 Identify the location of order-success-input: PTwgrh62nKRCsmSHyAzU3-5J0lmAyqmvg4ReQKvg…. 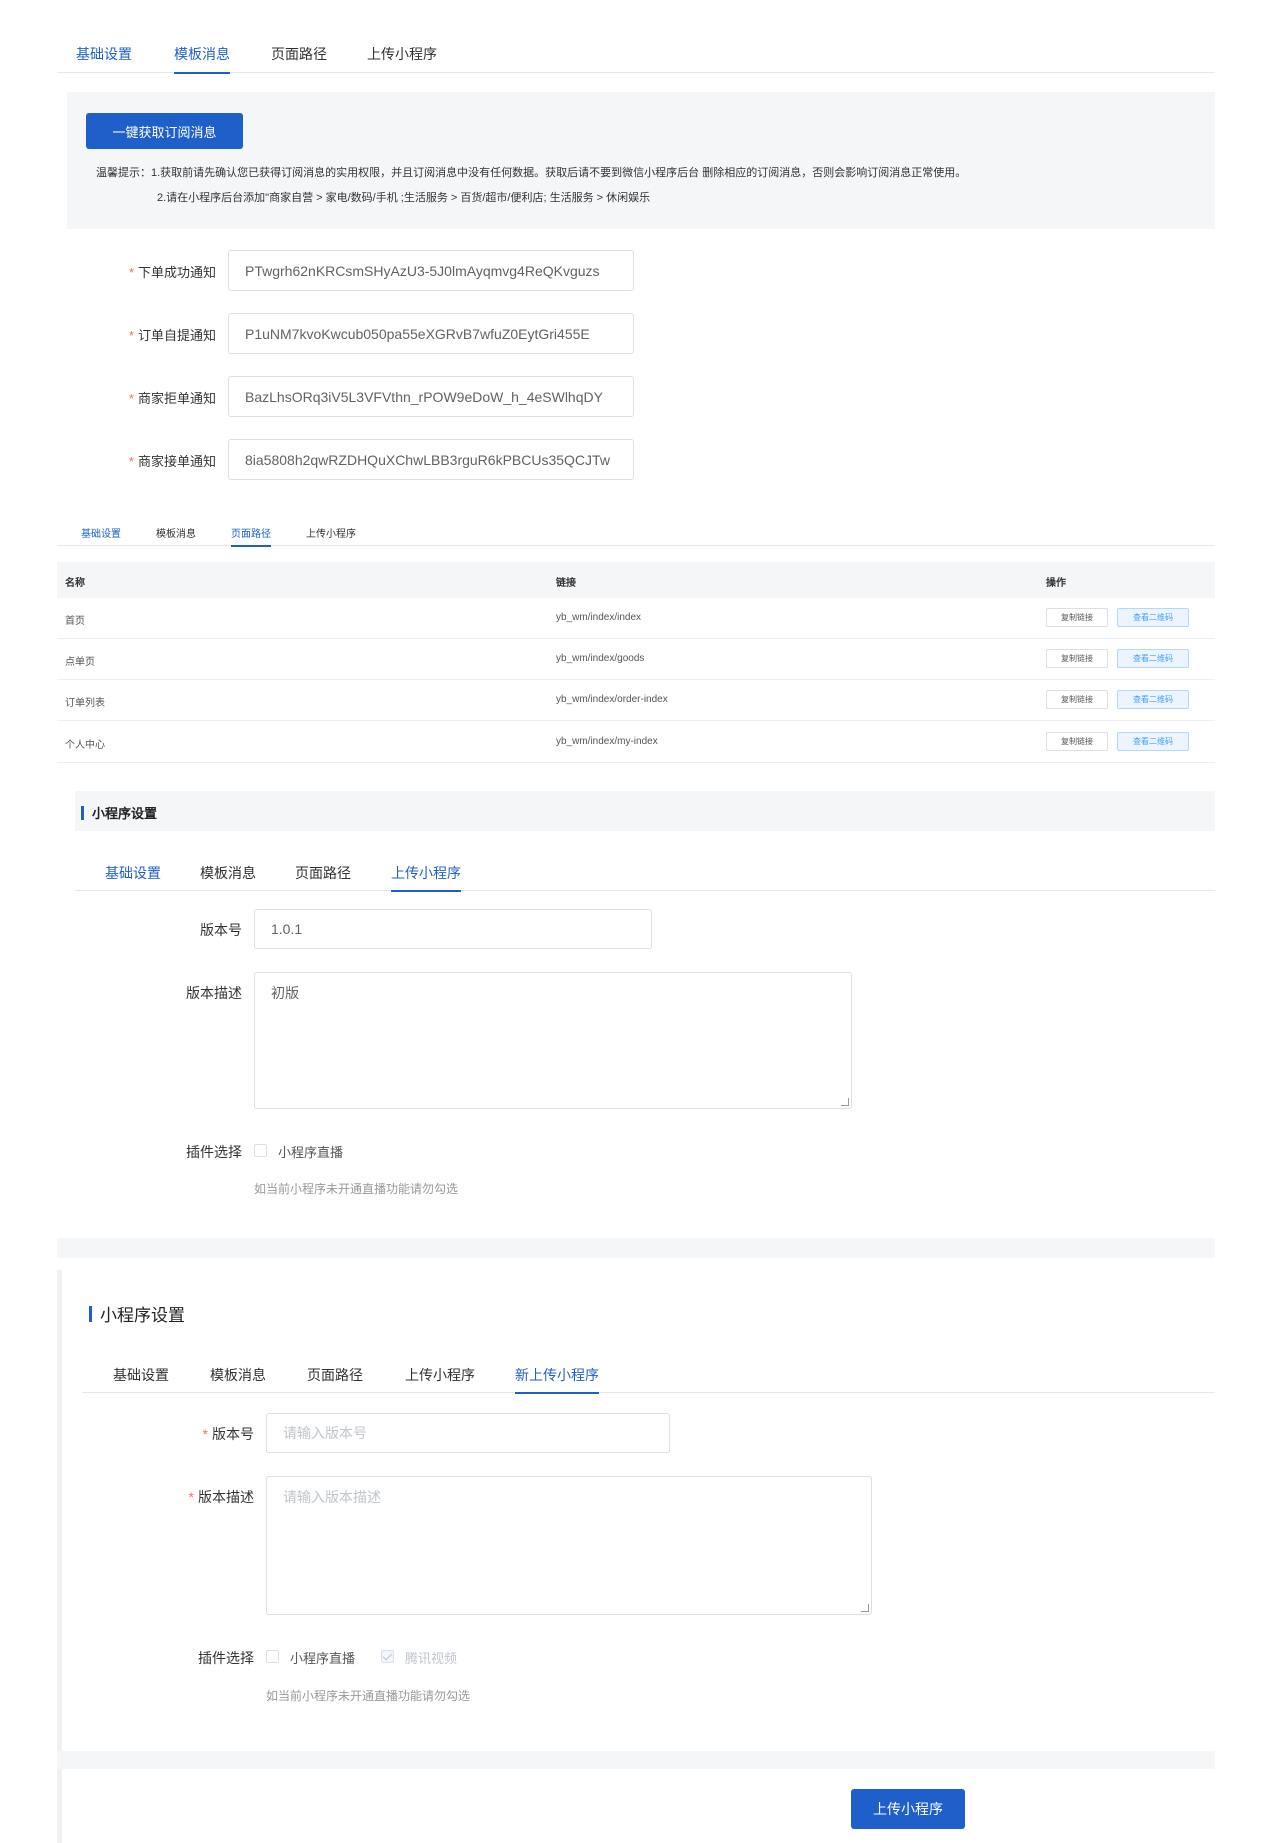
(431, 270).